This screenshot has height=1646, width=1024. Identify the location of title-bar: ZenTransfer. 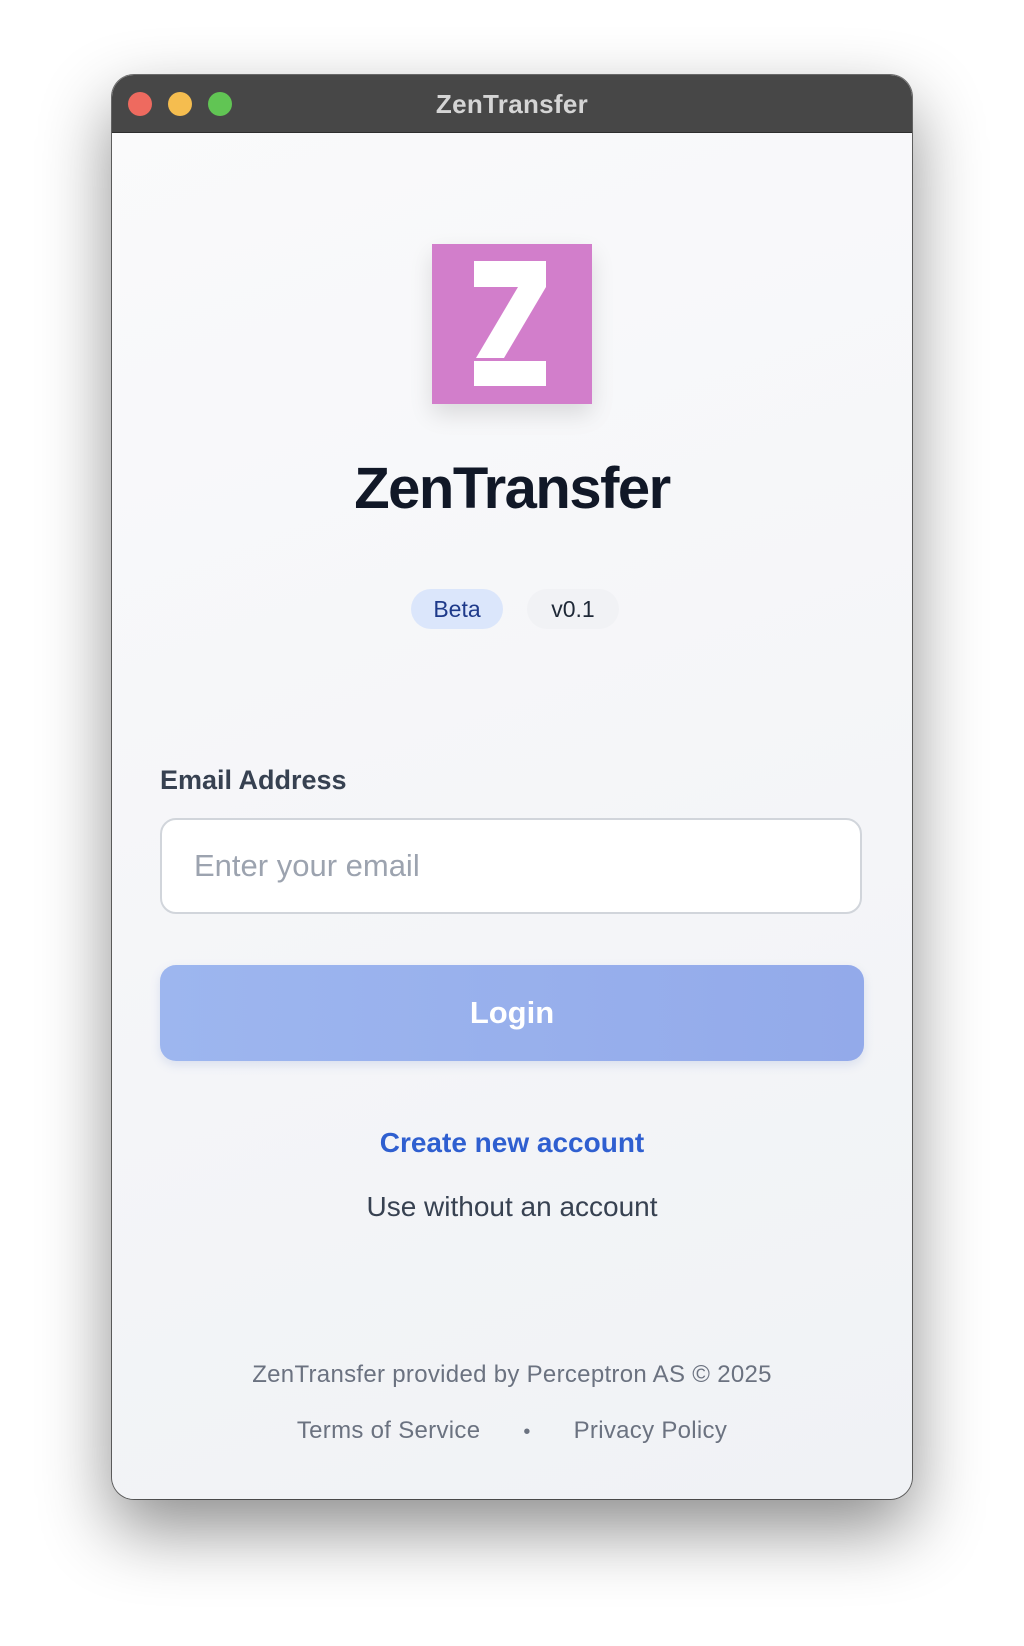
(512, 104).